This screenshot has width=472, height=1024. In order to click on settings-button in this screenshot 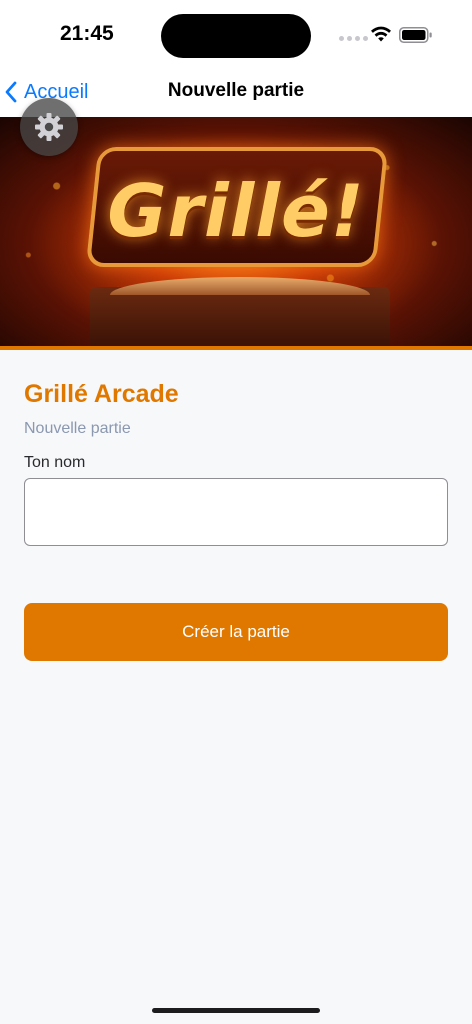, I will do `click(49, 127)`.